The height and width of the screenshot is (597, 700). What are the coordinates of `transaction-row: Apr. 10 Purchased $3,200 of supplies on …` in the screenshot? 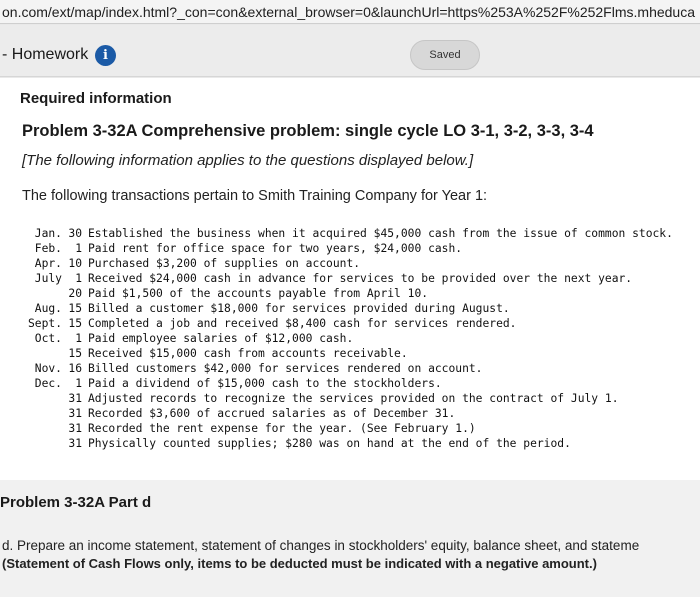 It's located at (362, 263).